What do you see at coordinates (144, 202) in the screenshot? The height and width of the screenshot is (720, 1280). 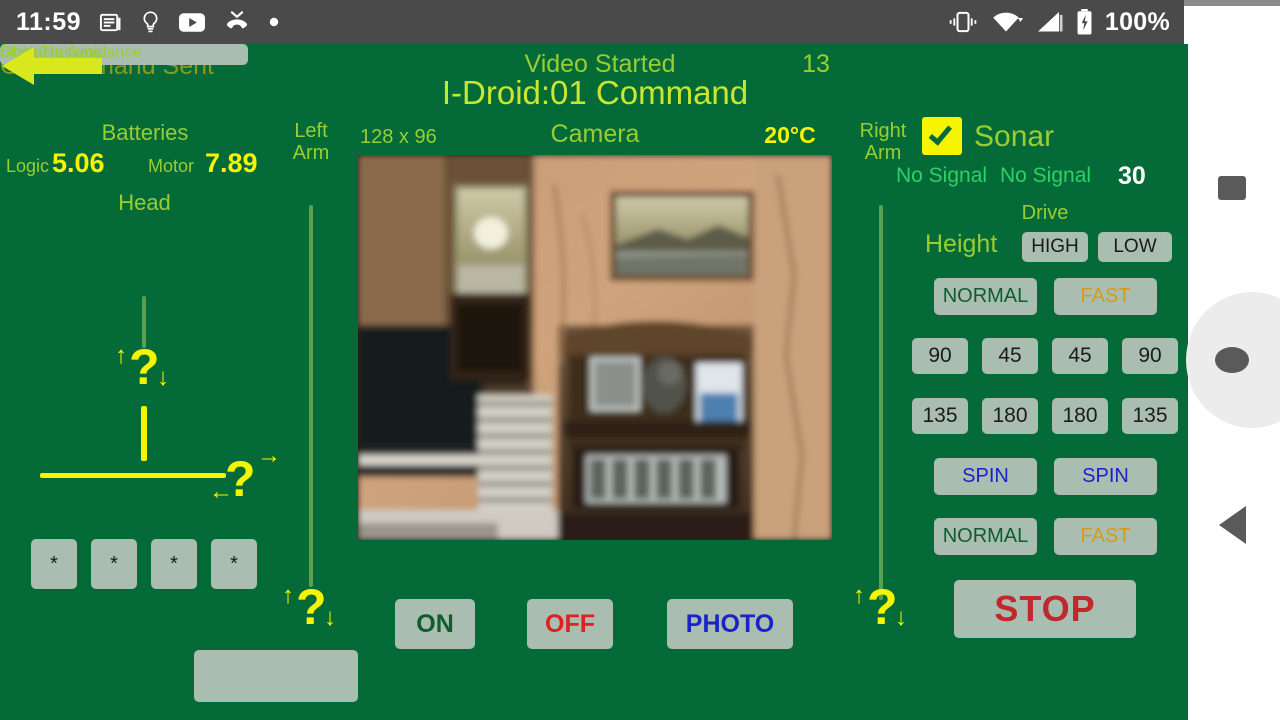 I see `head-section-label: Head` at bounding box center [144, 202].